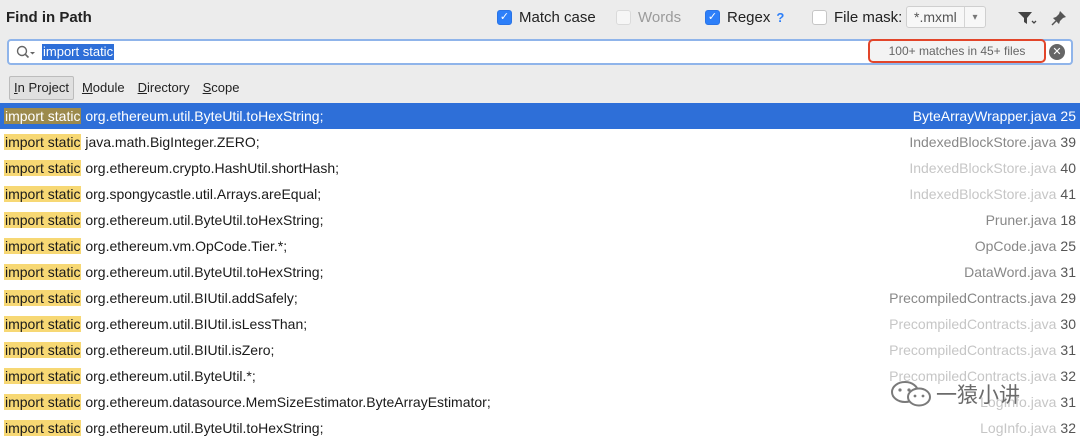  Describe the element at coordinates (194, 324) in the screenshot. I see `result-code-rest: org.ethereum.util.BIUtil.isLessThan;` at that location.